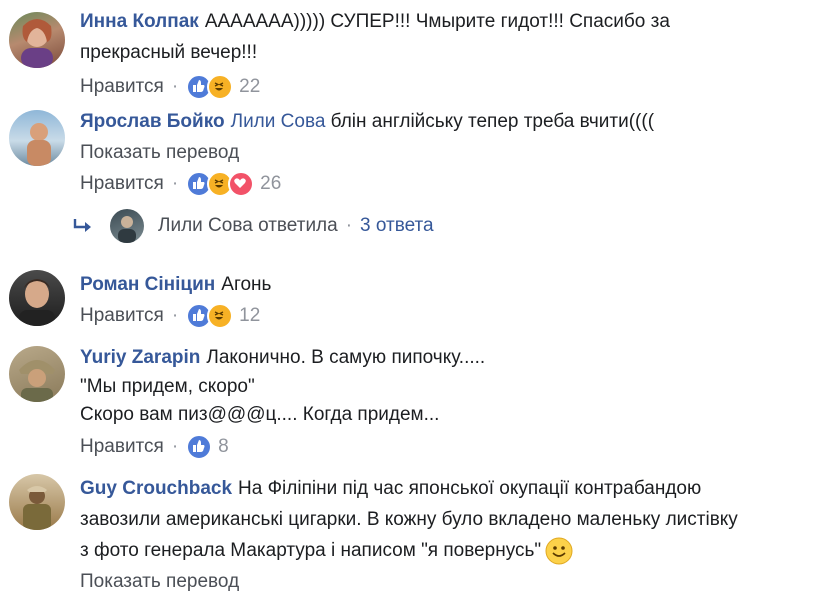  I want to click on comment-text: "Мы придем, скоро", so click(167, 386).